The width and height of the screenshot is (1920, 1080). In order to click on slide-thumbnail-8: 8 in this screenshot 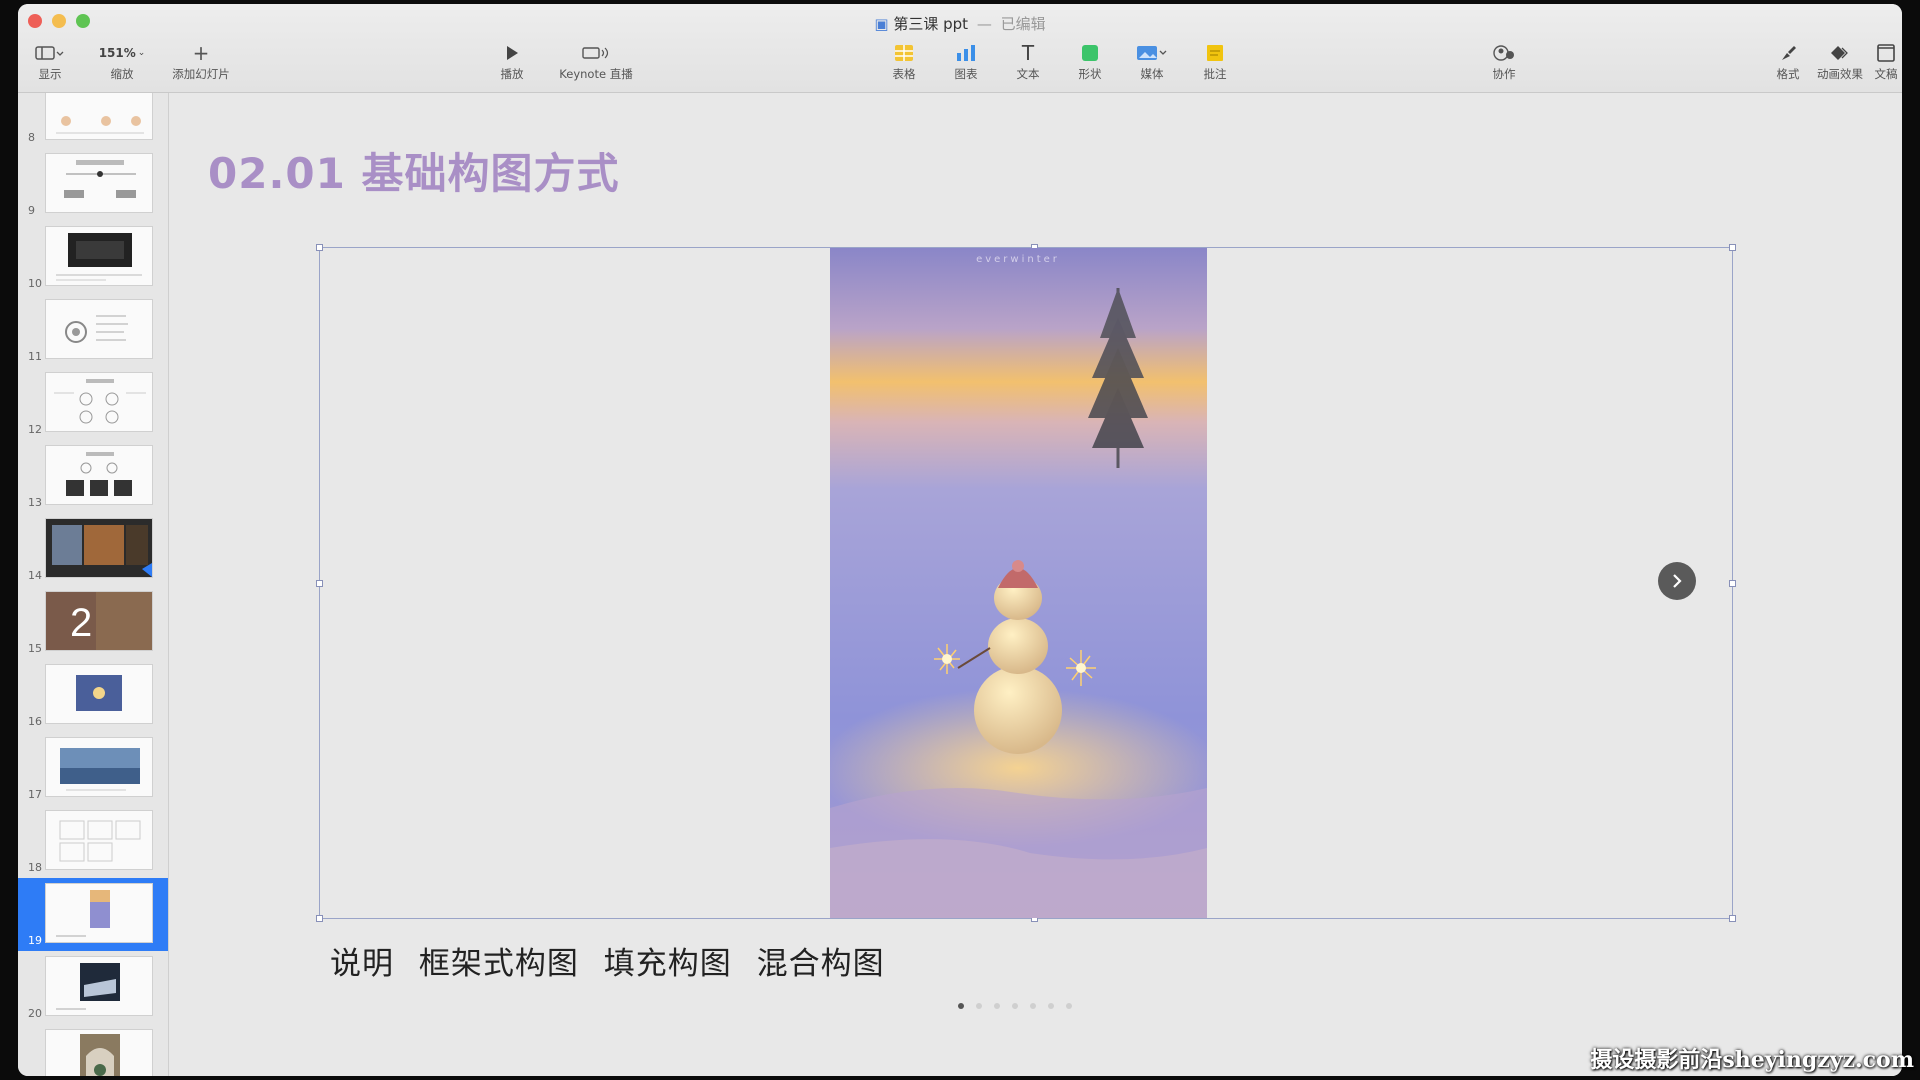, I will do `click(93, 120)`.